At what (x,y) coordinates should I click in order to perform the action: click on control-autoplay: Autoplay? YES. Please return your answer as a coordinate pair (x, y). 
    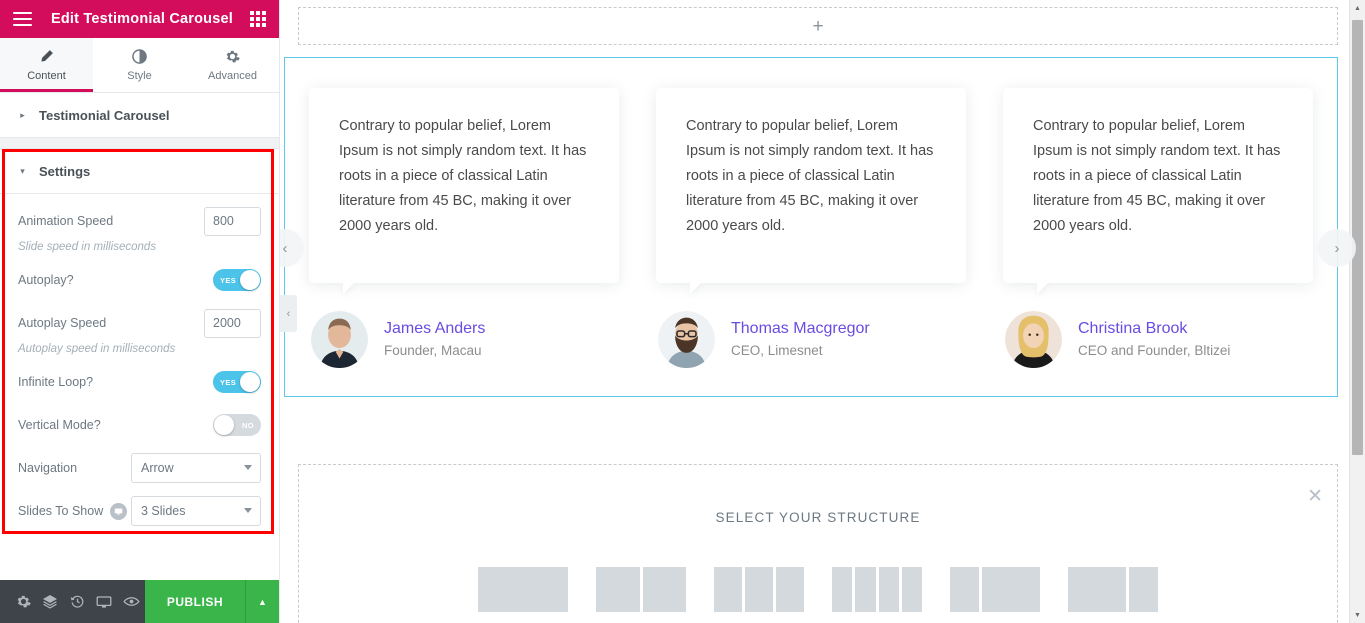
    Looking at the image, I should click on (139, 280).